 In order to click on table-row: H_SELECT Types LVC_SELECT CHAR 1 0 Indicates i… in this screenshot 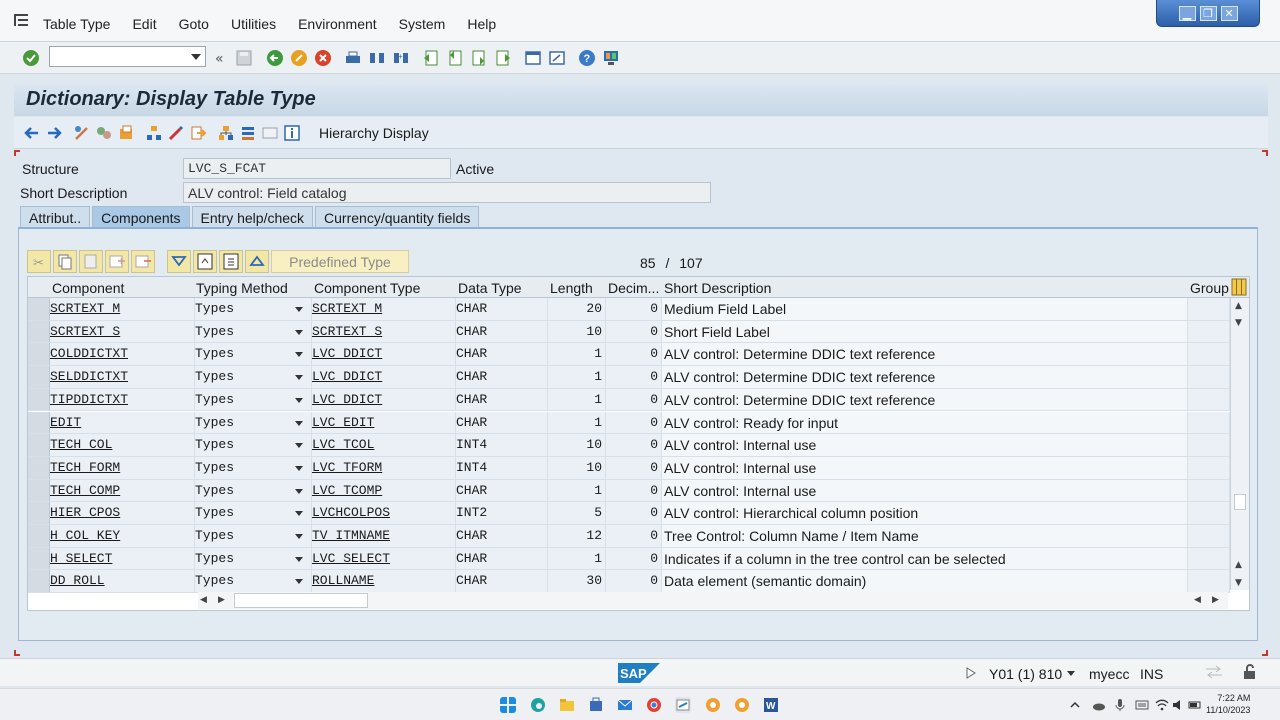, I will do `click(629, 559)`.